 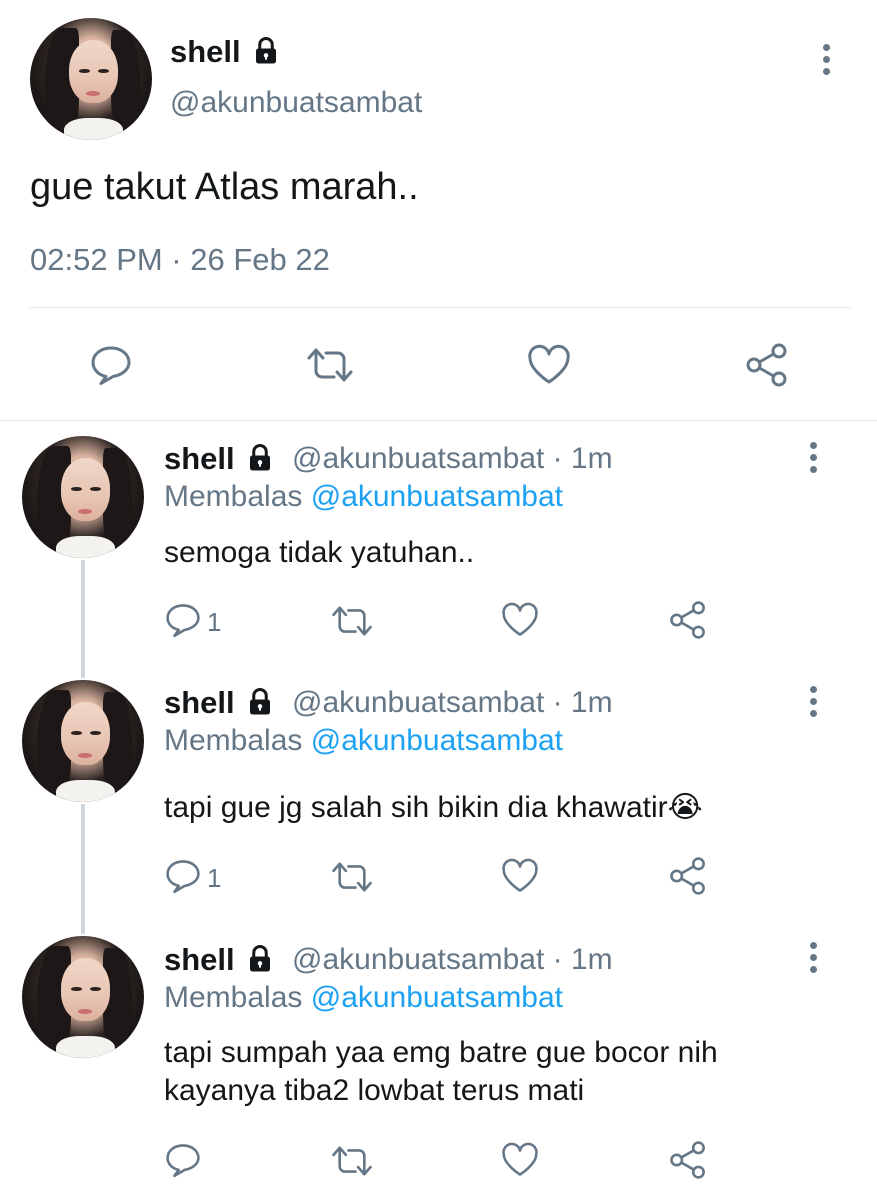 I want to click on tweet-text: gue takut Atlas marah.., so click(x=224, y=187).